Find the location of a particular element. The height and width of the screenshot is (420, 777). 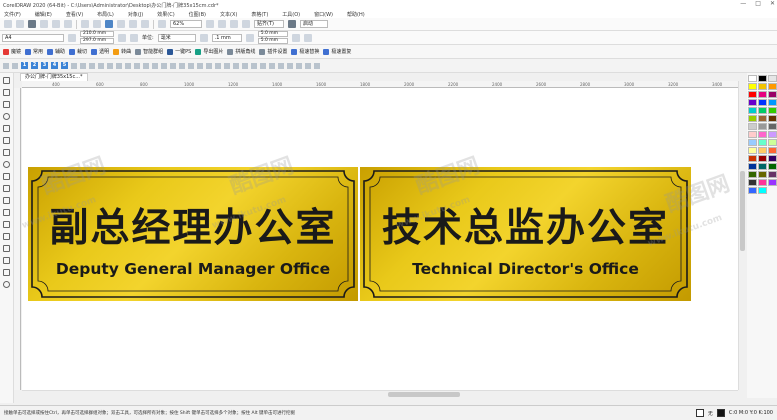

fill-swatch is located at coordinates (699, 413).